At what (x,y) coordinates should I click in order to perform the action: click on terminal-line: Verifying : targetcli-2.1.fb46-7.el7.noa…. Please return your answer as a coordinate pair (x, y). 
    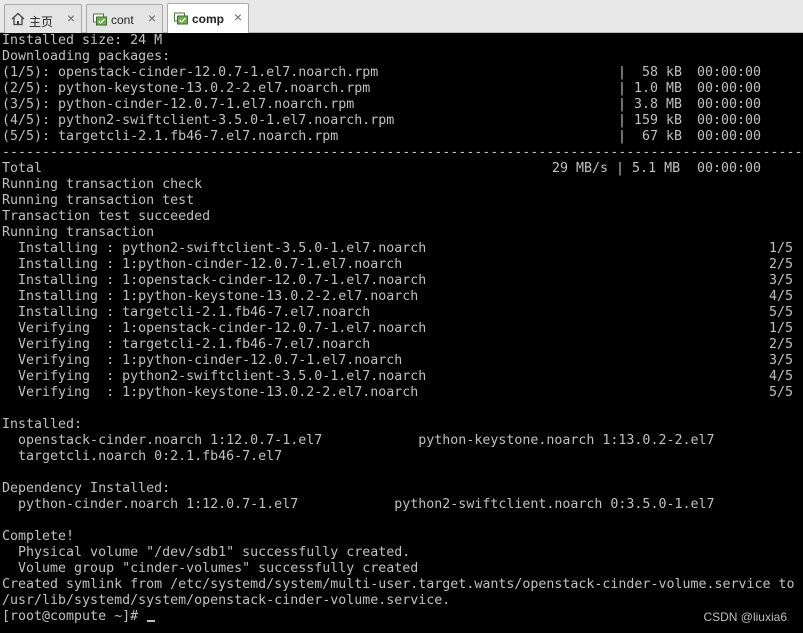
    Looking at the image, I should click on (186, 344).